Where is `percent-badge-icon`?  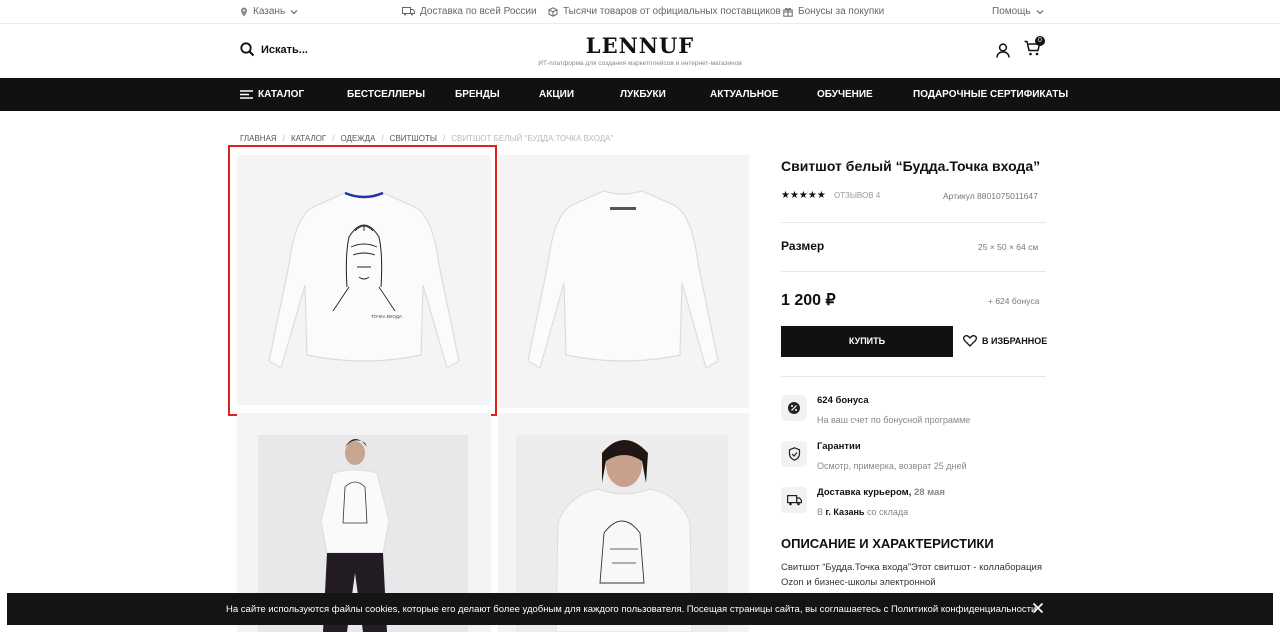
percent-badge-icon is located at coordinates (794, 408).